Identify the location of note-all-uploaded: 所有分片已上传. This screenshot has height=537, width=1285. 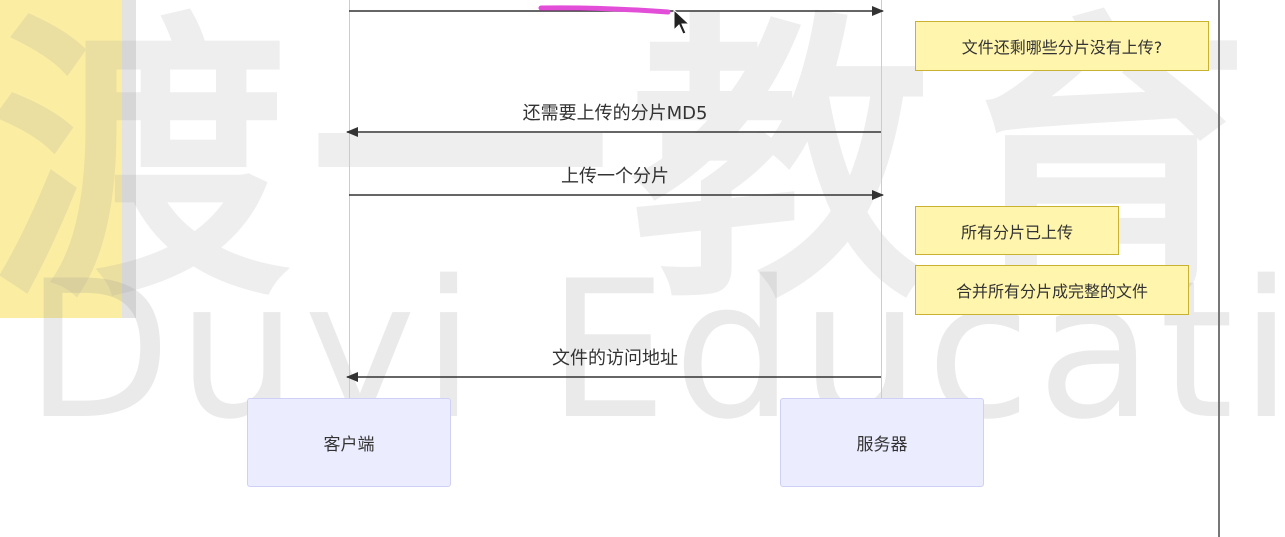
(1017, 230).